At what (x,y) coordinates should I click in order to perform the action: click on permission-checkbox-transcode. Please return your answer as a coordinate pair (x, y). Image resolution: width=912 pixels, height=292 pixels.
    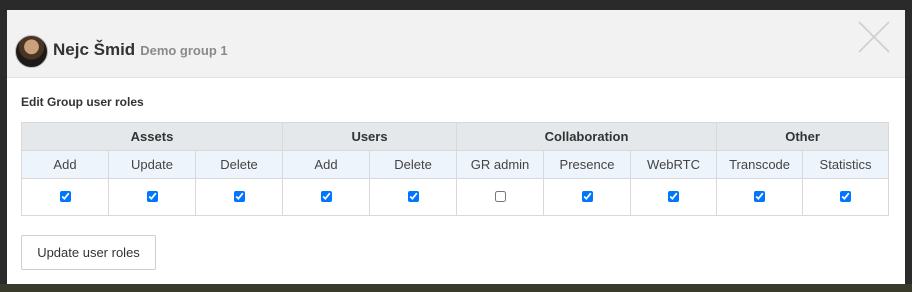
    Looking at the image, I should click on (760, 196).